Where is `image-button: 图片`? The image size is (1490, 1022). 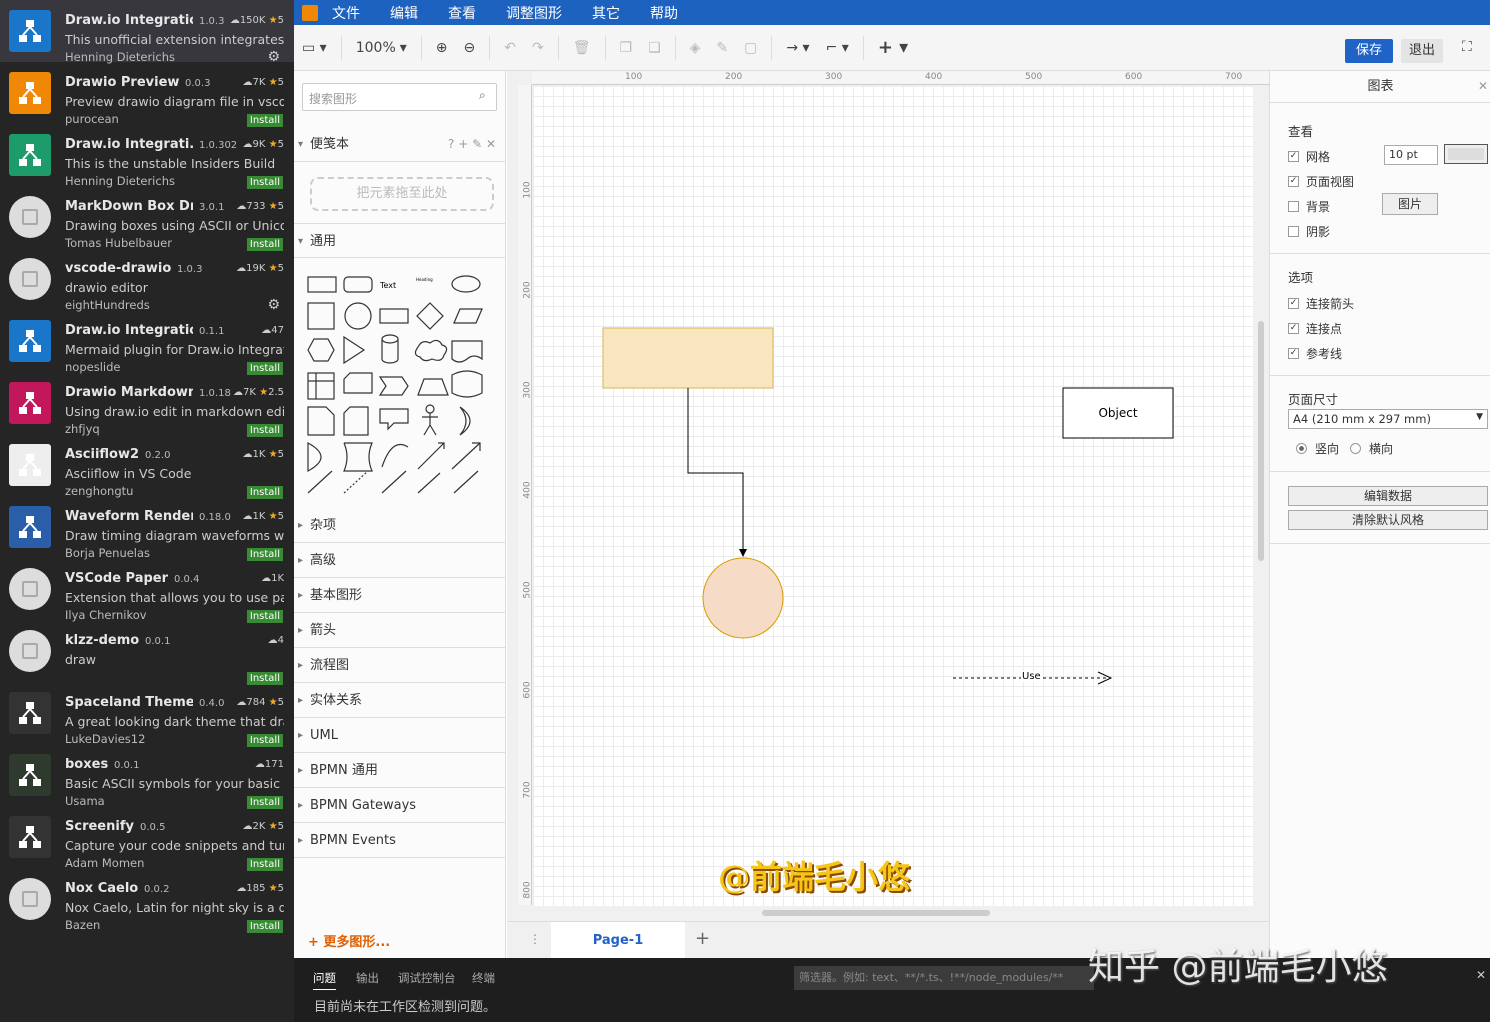
image-button: 图片 is located at coordinates (1410, 204).